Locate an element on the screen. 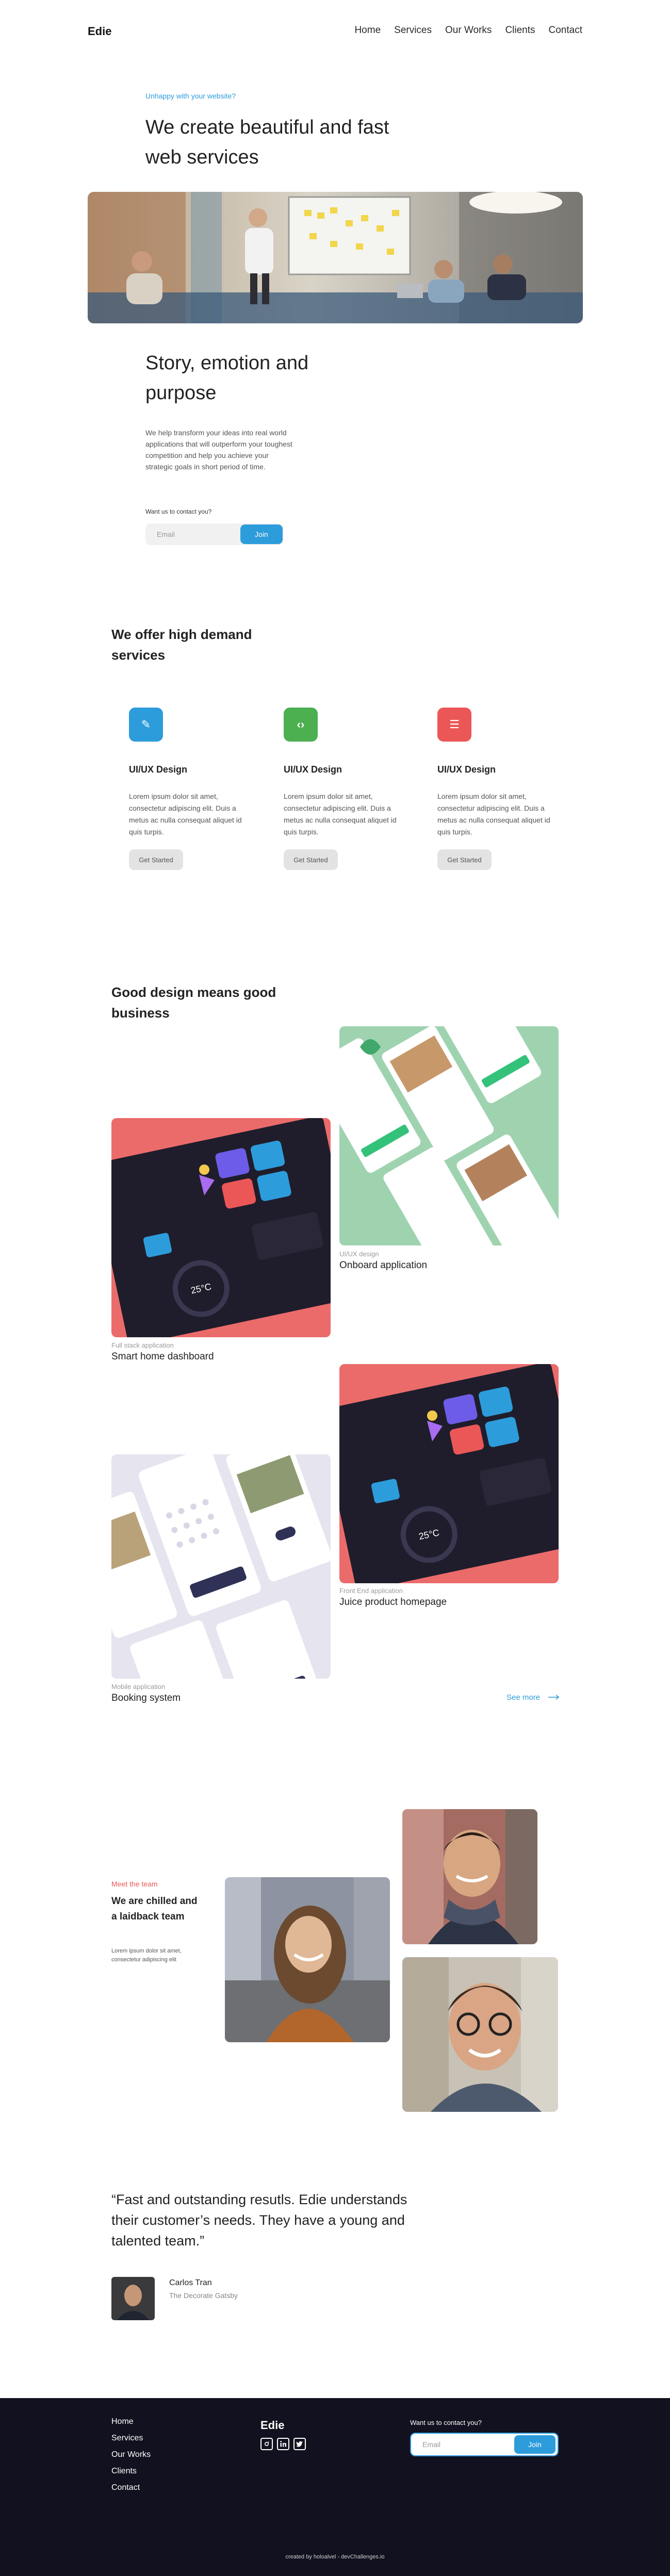 Image resolution: width=670 pixels, height=2576 pixels. story-title: Story, emotion and purpose is located at coordinates (227, 378).